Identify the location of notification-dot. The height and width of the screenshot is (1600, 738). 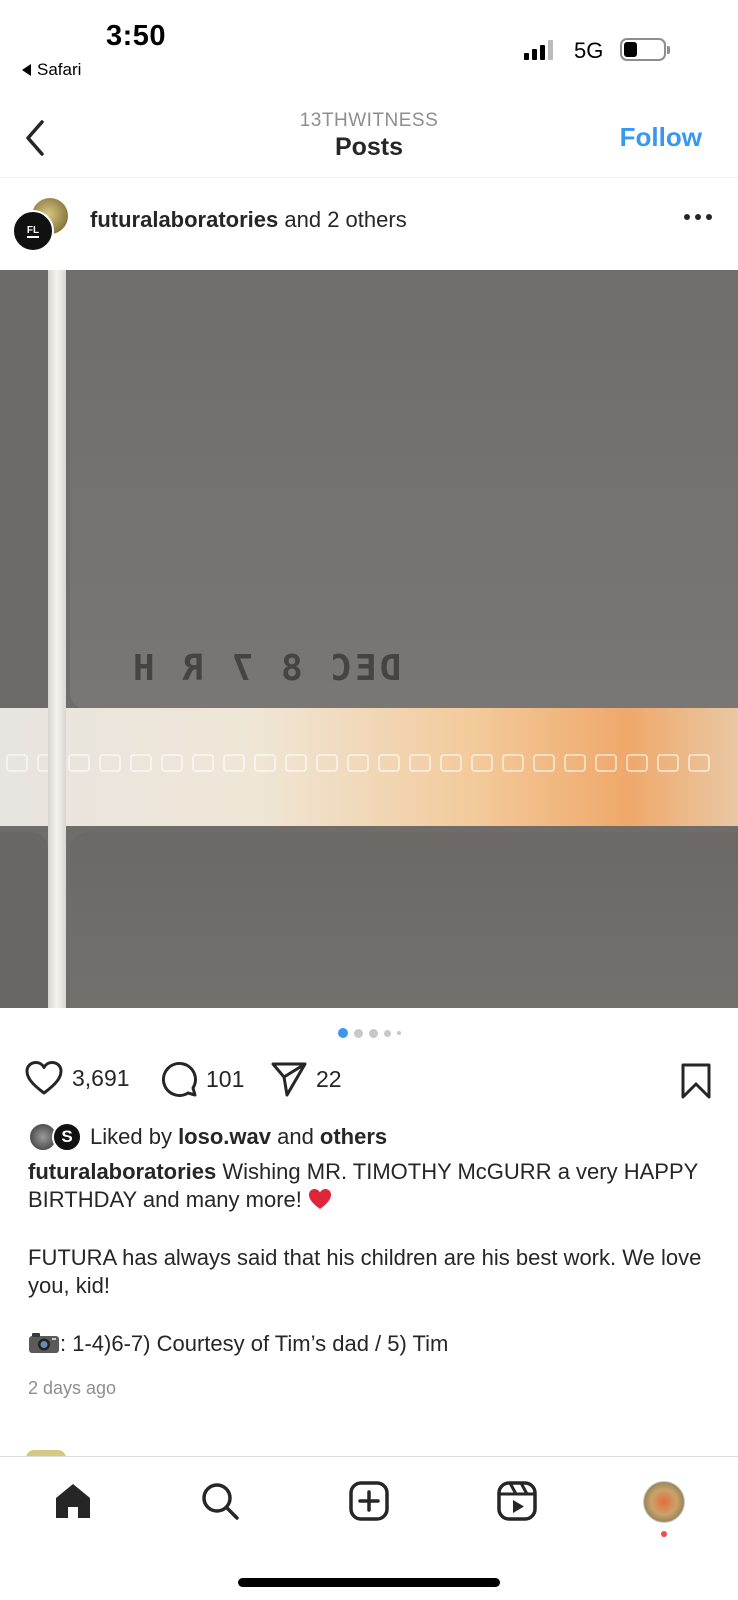
(664, 1534).